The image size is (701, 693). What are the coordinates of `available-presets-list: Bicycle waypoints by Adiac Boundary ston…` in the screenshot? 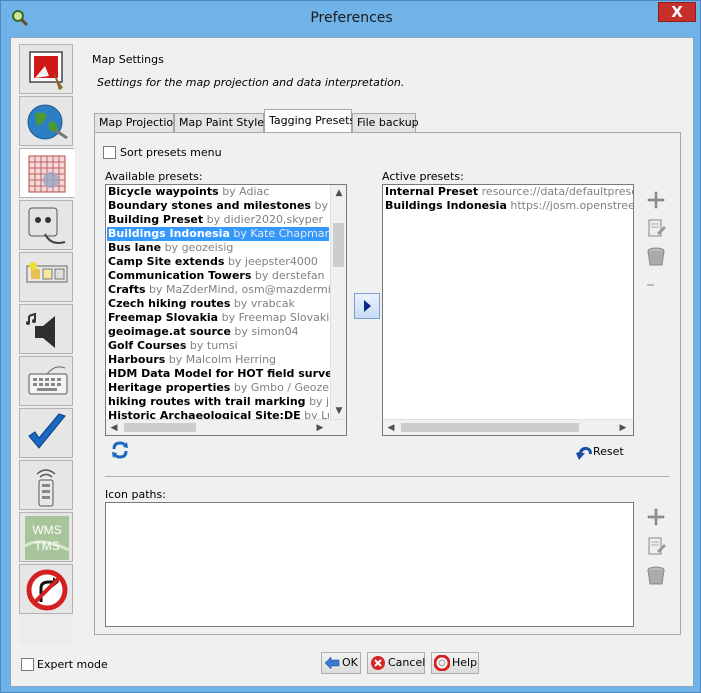 It's located at (226, 310).